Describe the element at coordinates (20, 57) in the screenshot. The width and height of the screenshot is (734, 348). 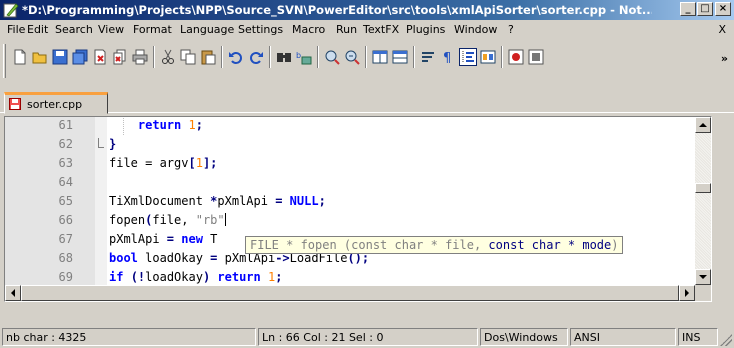
I see `new-file-icon` at that location.